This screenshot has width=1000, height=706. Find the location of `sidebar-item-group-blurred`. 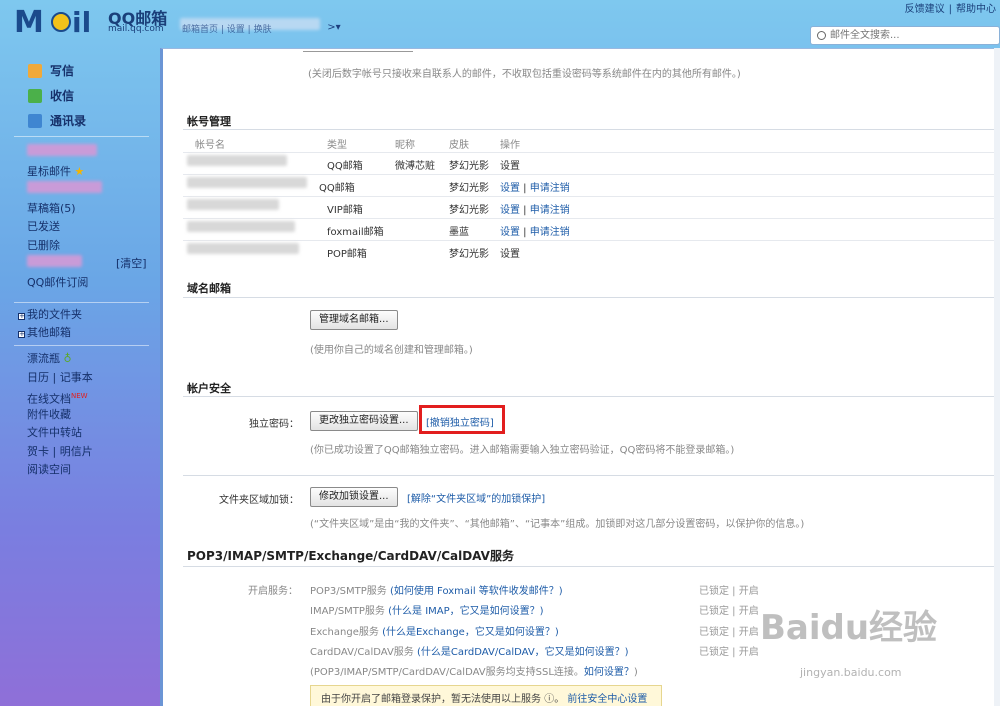

sidebar-item-group-blurred is located at coordinates (87, 190).